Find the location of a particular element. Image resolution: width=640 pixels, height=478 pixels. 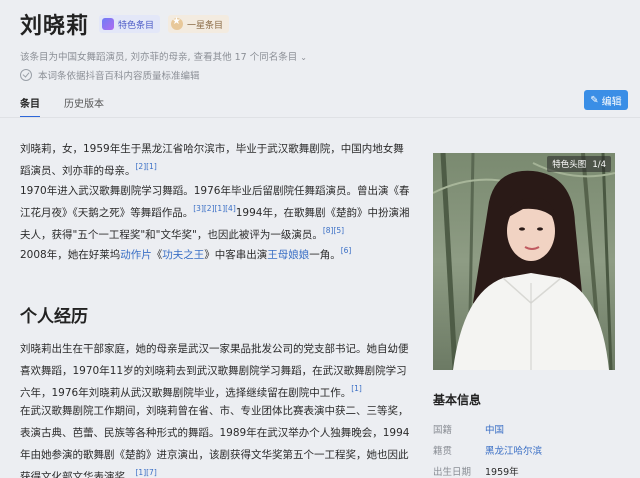

title-row: 刘晓莉 特色条目 一星条目 is located at coordinates (125, 24).